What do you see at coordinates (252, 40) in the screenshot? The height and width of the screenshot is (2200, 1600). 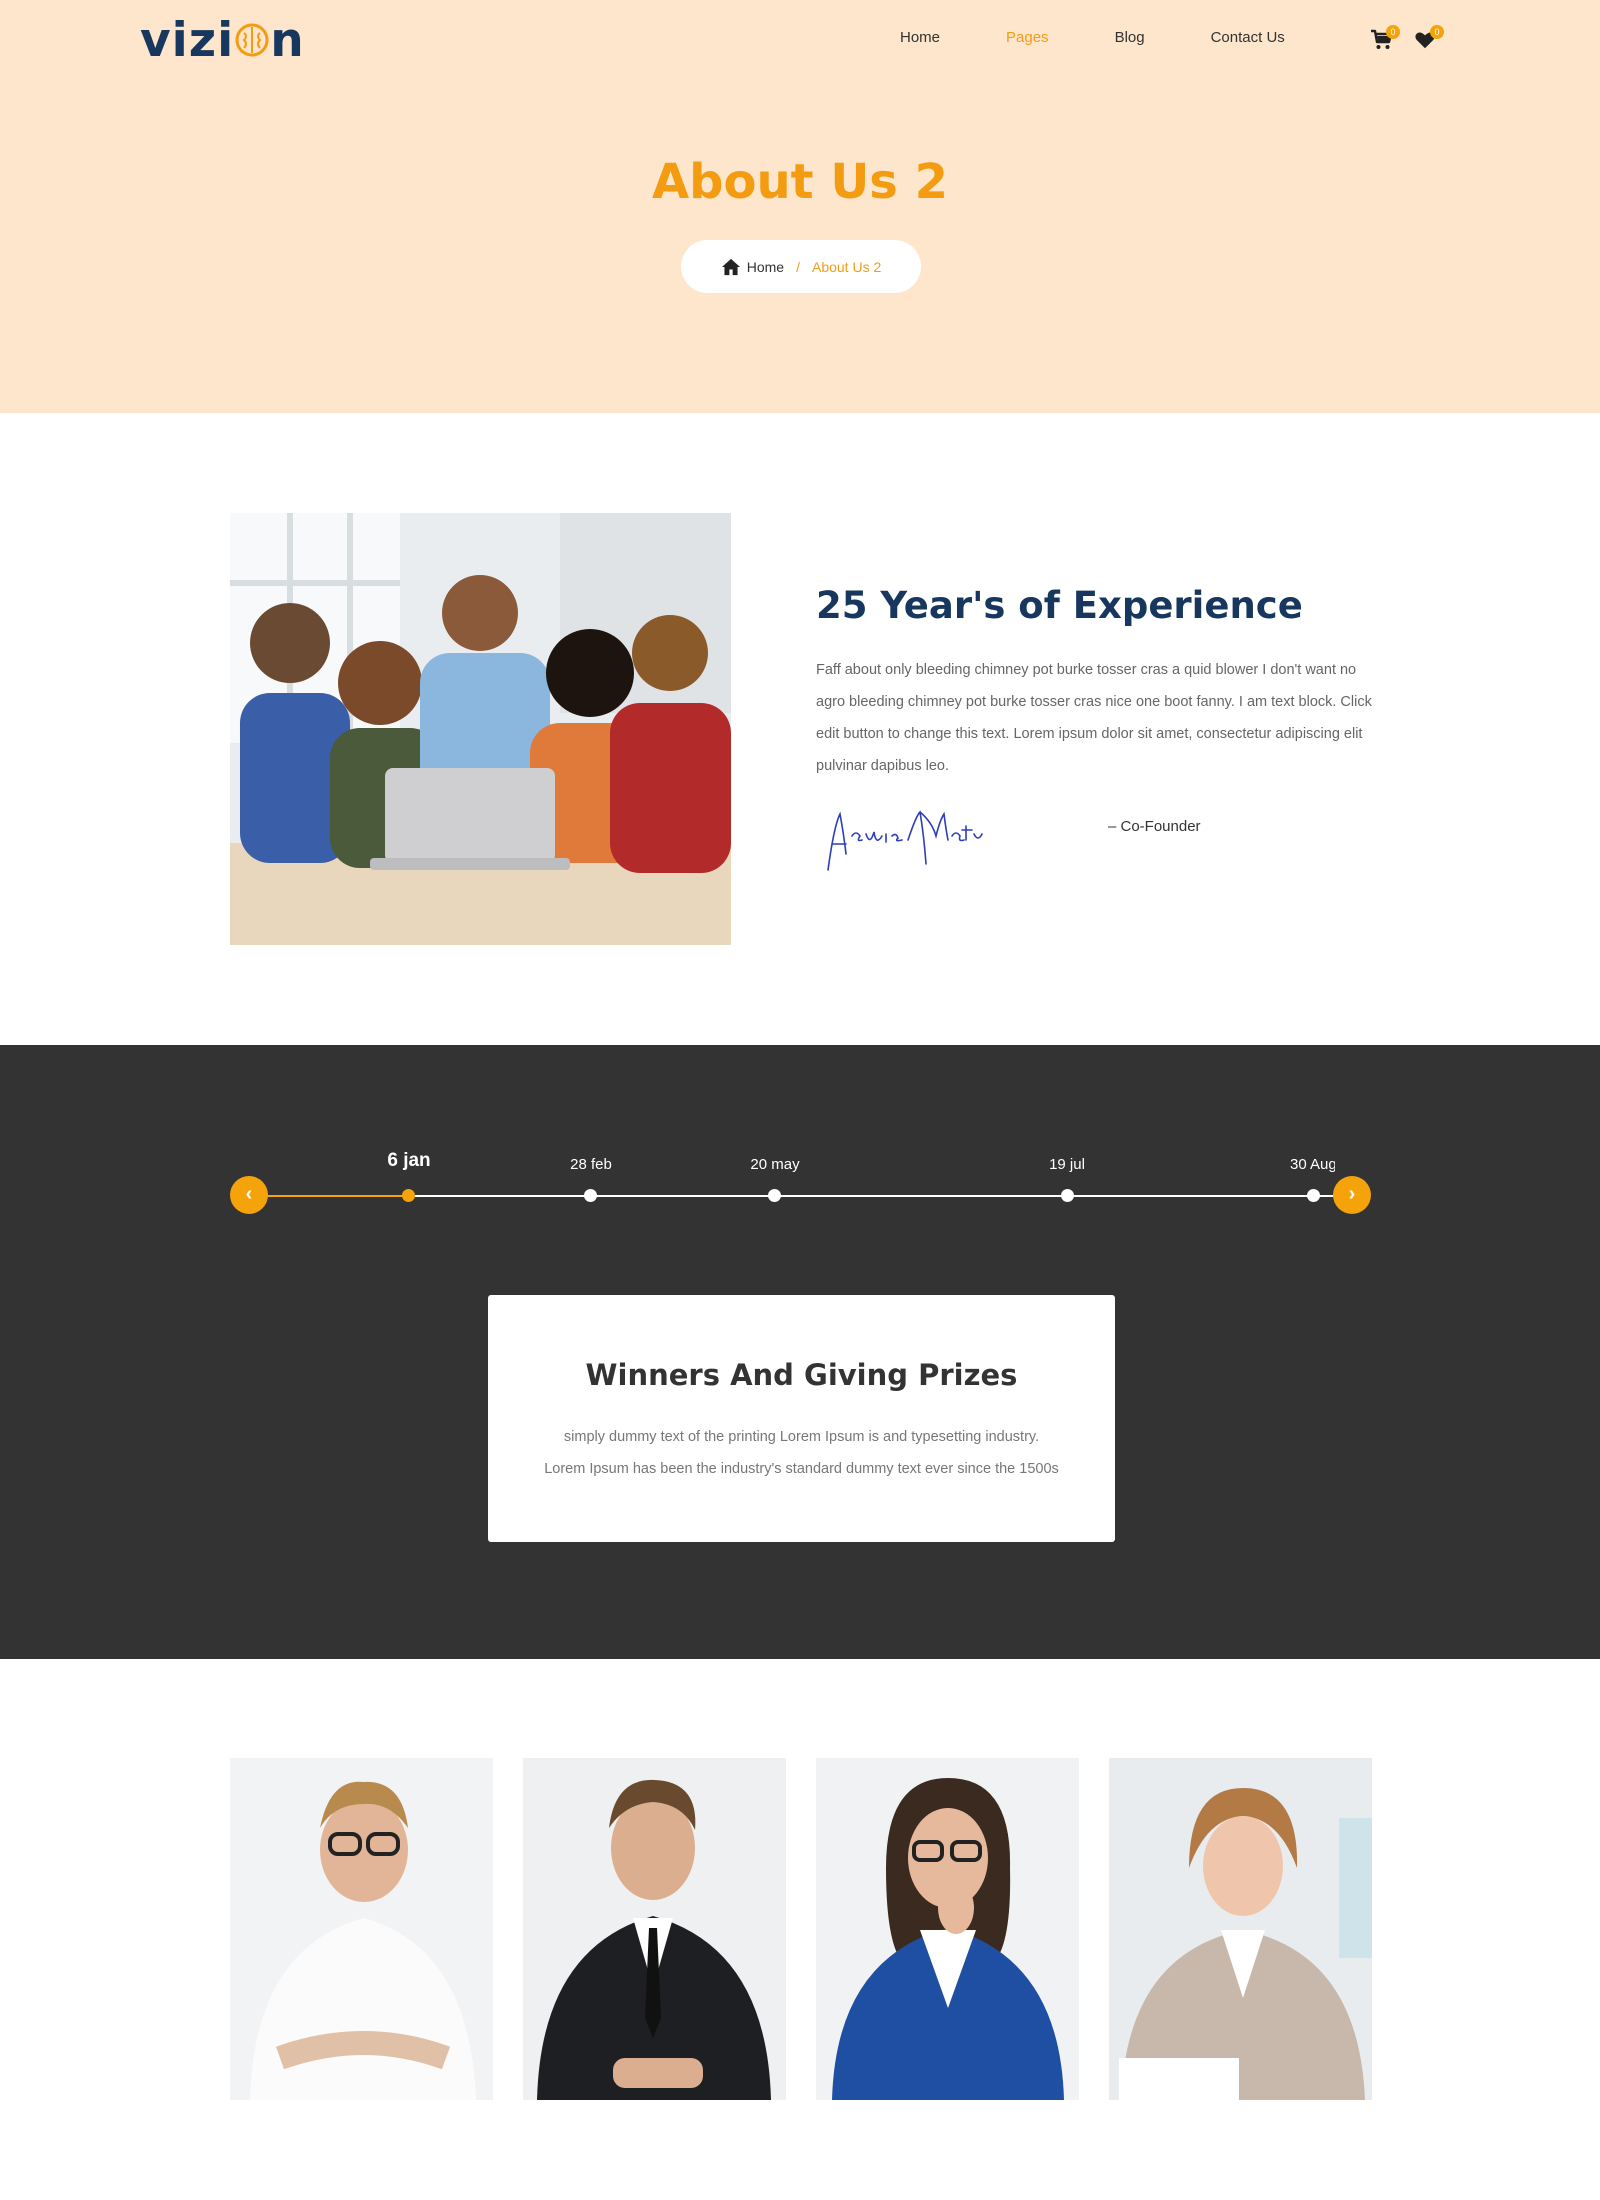 I see `brain-icon` at bounding box center [252, 40].